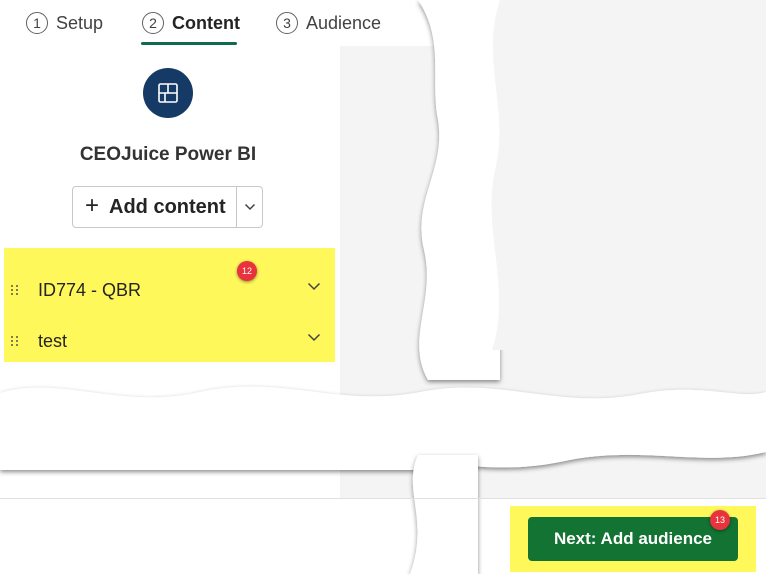 The height and width of the screenshot is (574, 766). I want to click on add-content-split-button: + Add content, so click(167, 207).